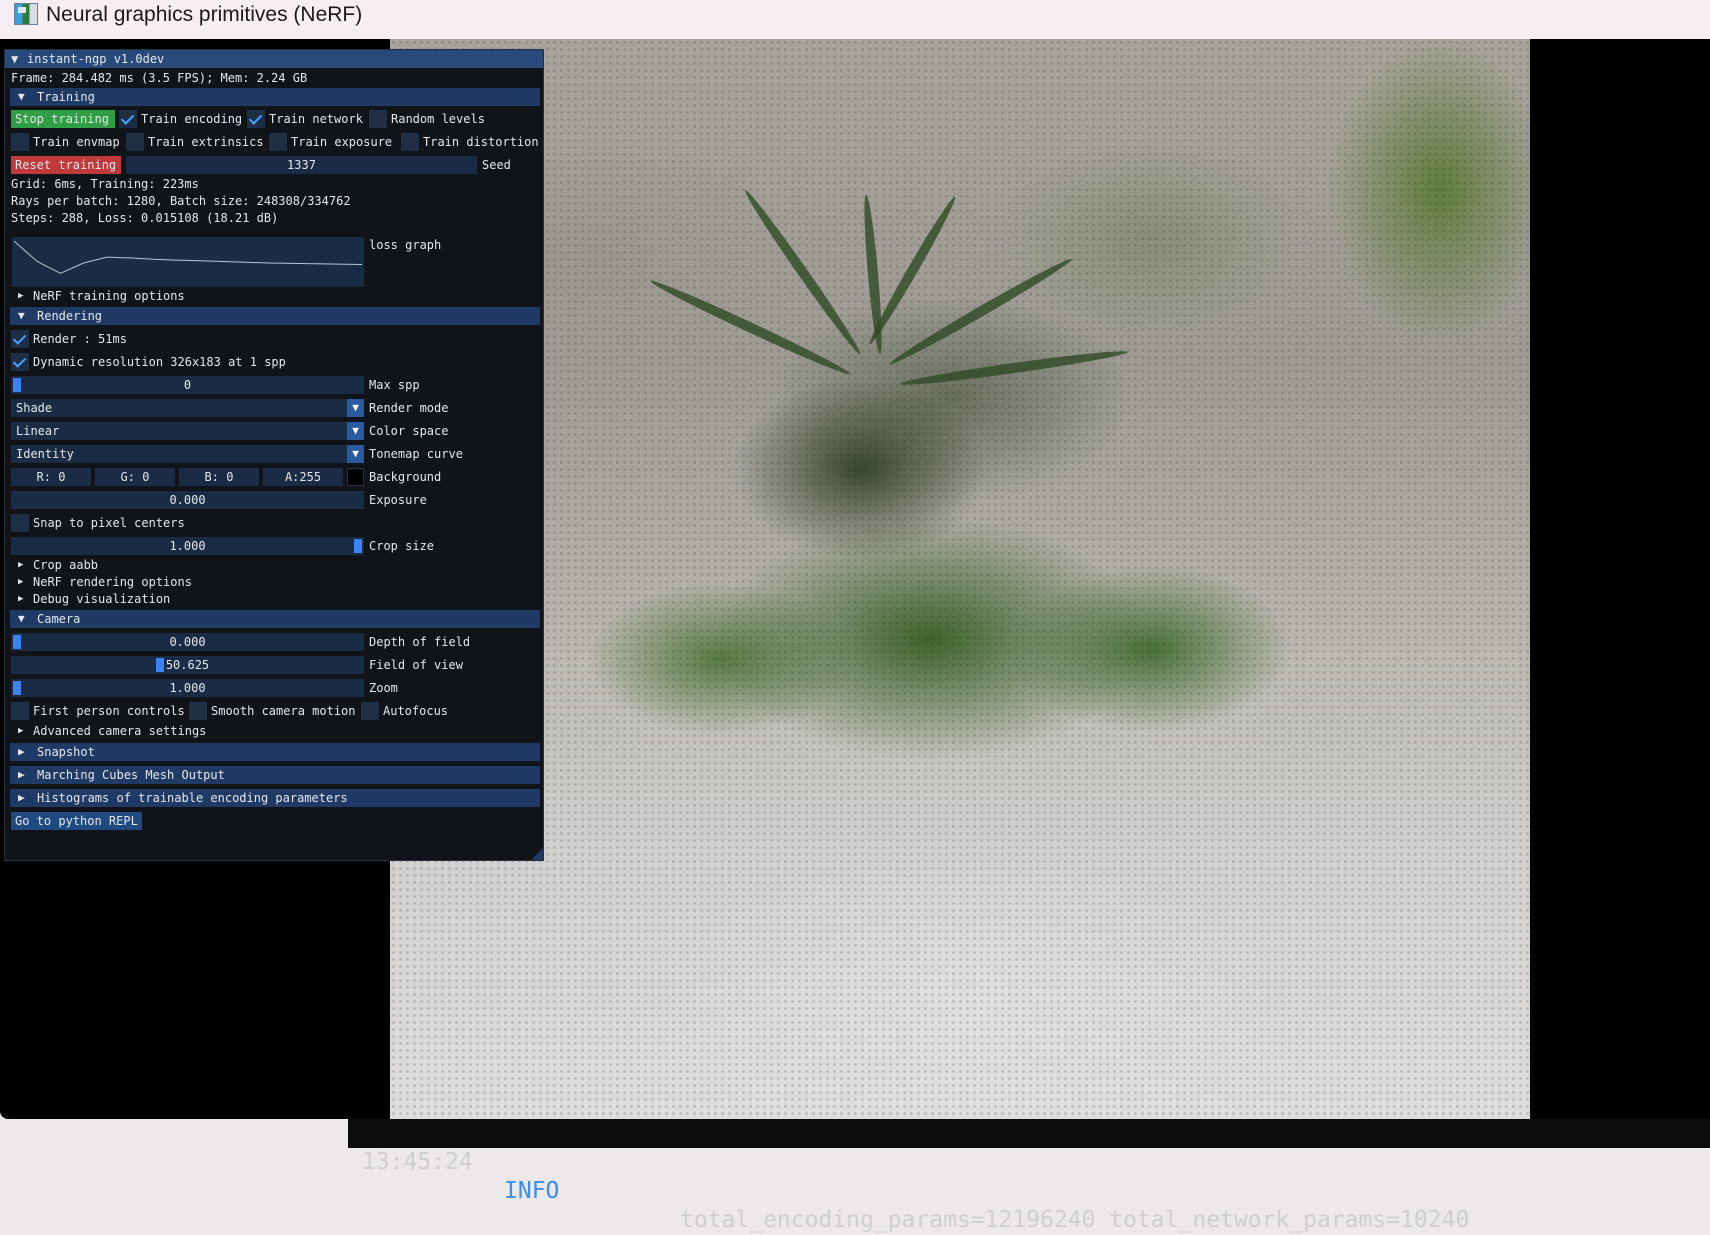 The width and height of the screenshot is (1710, 1235). I want to click on rendering-header: ▼ Rendering, so click(275, 316).